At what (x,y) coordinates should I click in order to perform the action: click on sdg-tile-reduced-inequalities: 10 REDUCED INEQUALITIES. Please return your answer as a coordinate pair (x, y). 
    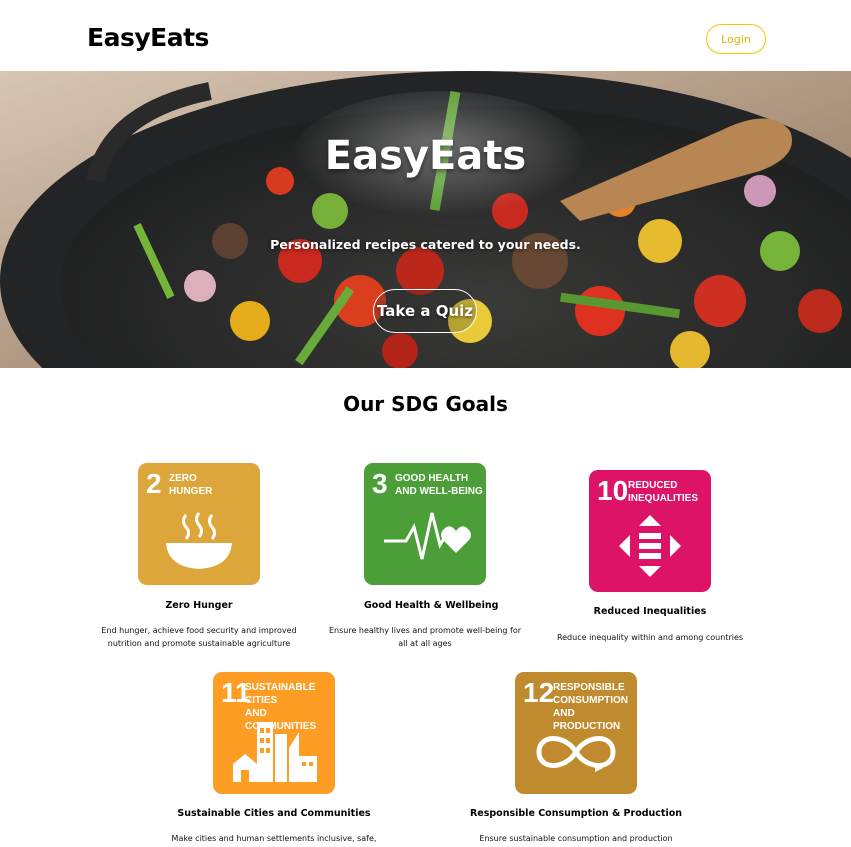
    Looking at the image, I should click on (650, 531).